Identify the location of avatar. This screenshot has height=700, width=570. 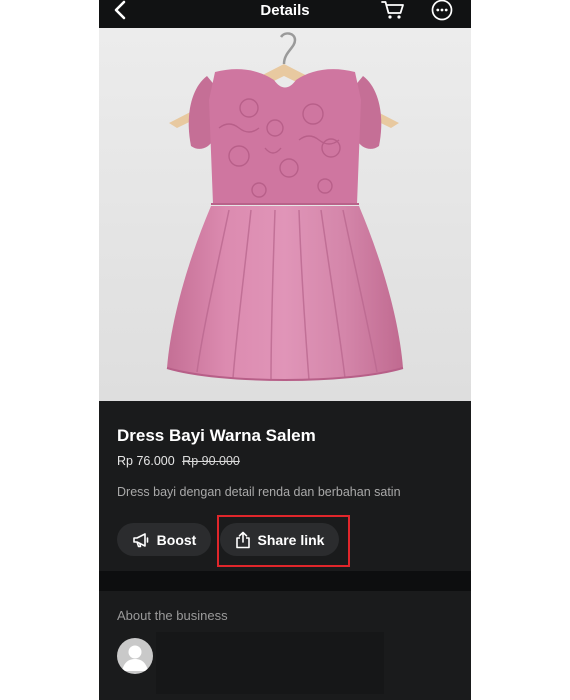
(135, 656).